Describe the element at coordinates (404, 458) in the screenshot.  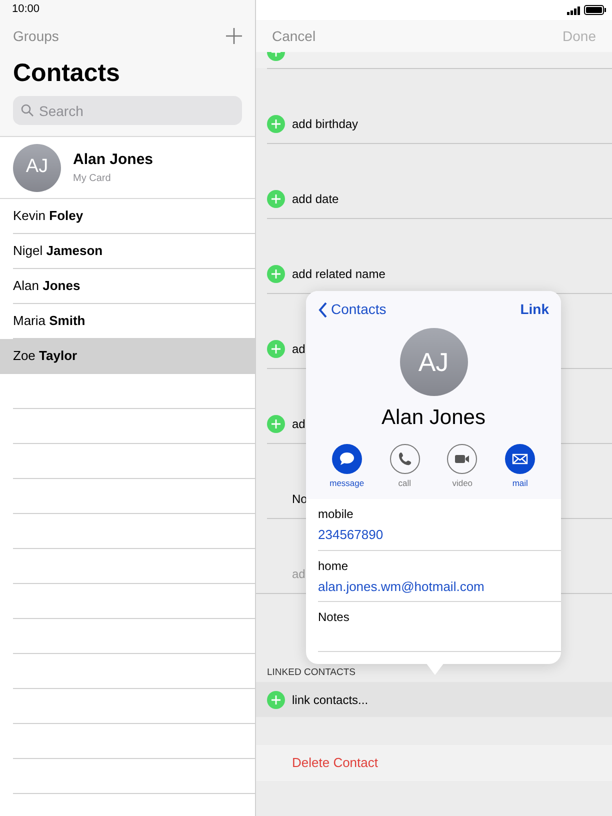
I see `phone-icon` at that location.